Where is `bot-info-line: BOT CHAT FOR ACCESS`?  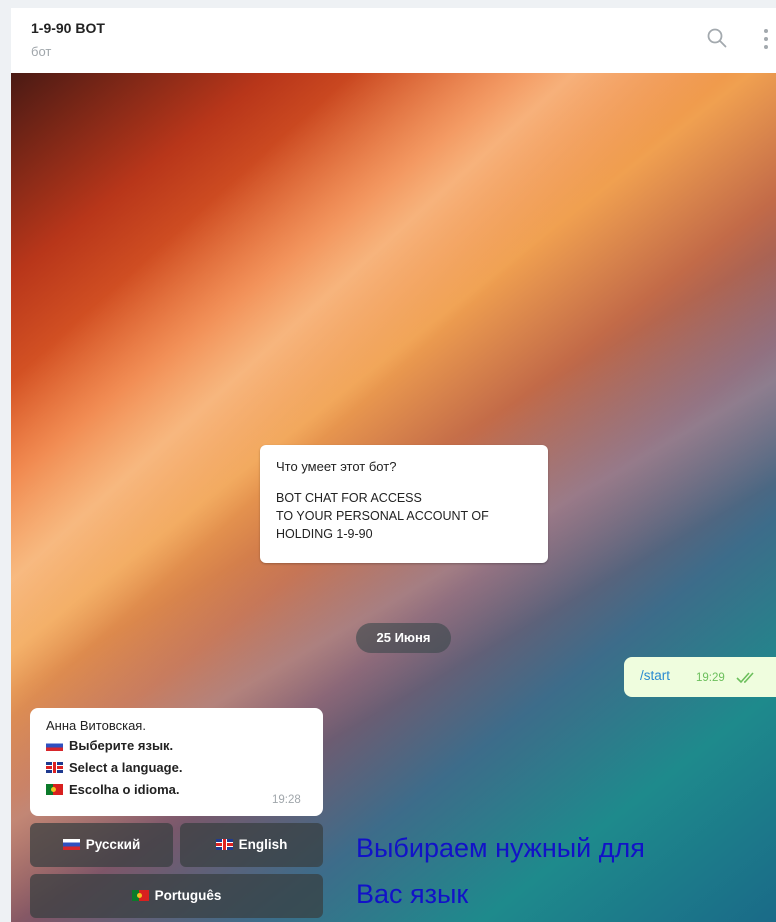 bot-info-line: BOT CHAT FOR ACCESS is located at coordinates (349, 498).